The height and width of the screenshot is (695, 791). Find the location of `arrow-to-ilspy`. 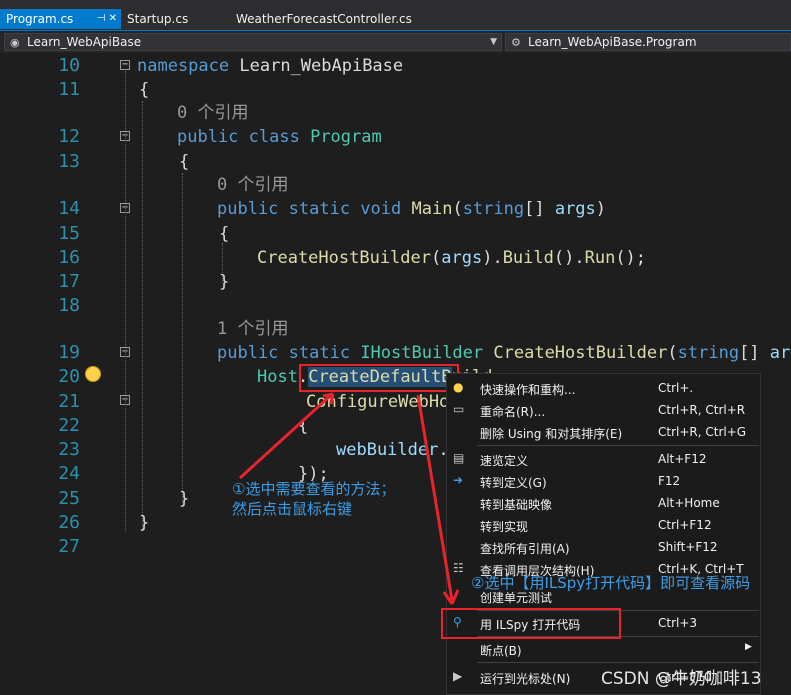

arrow-to-ilspy is located at coordinates (435, 497).